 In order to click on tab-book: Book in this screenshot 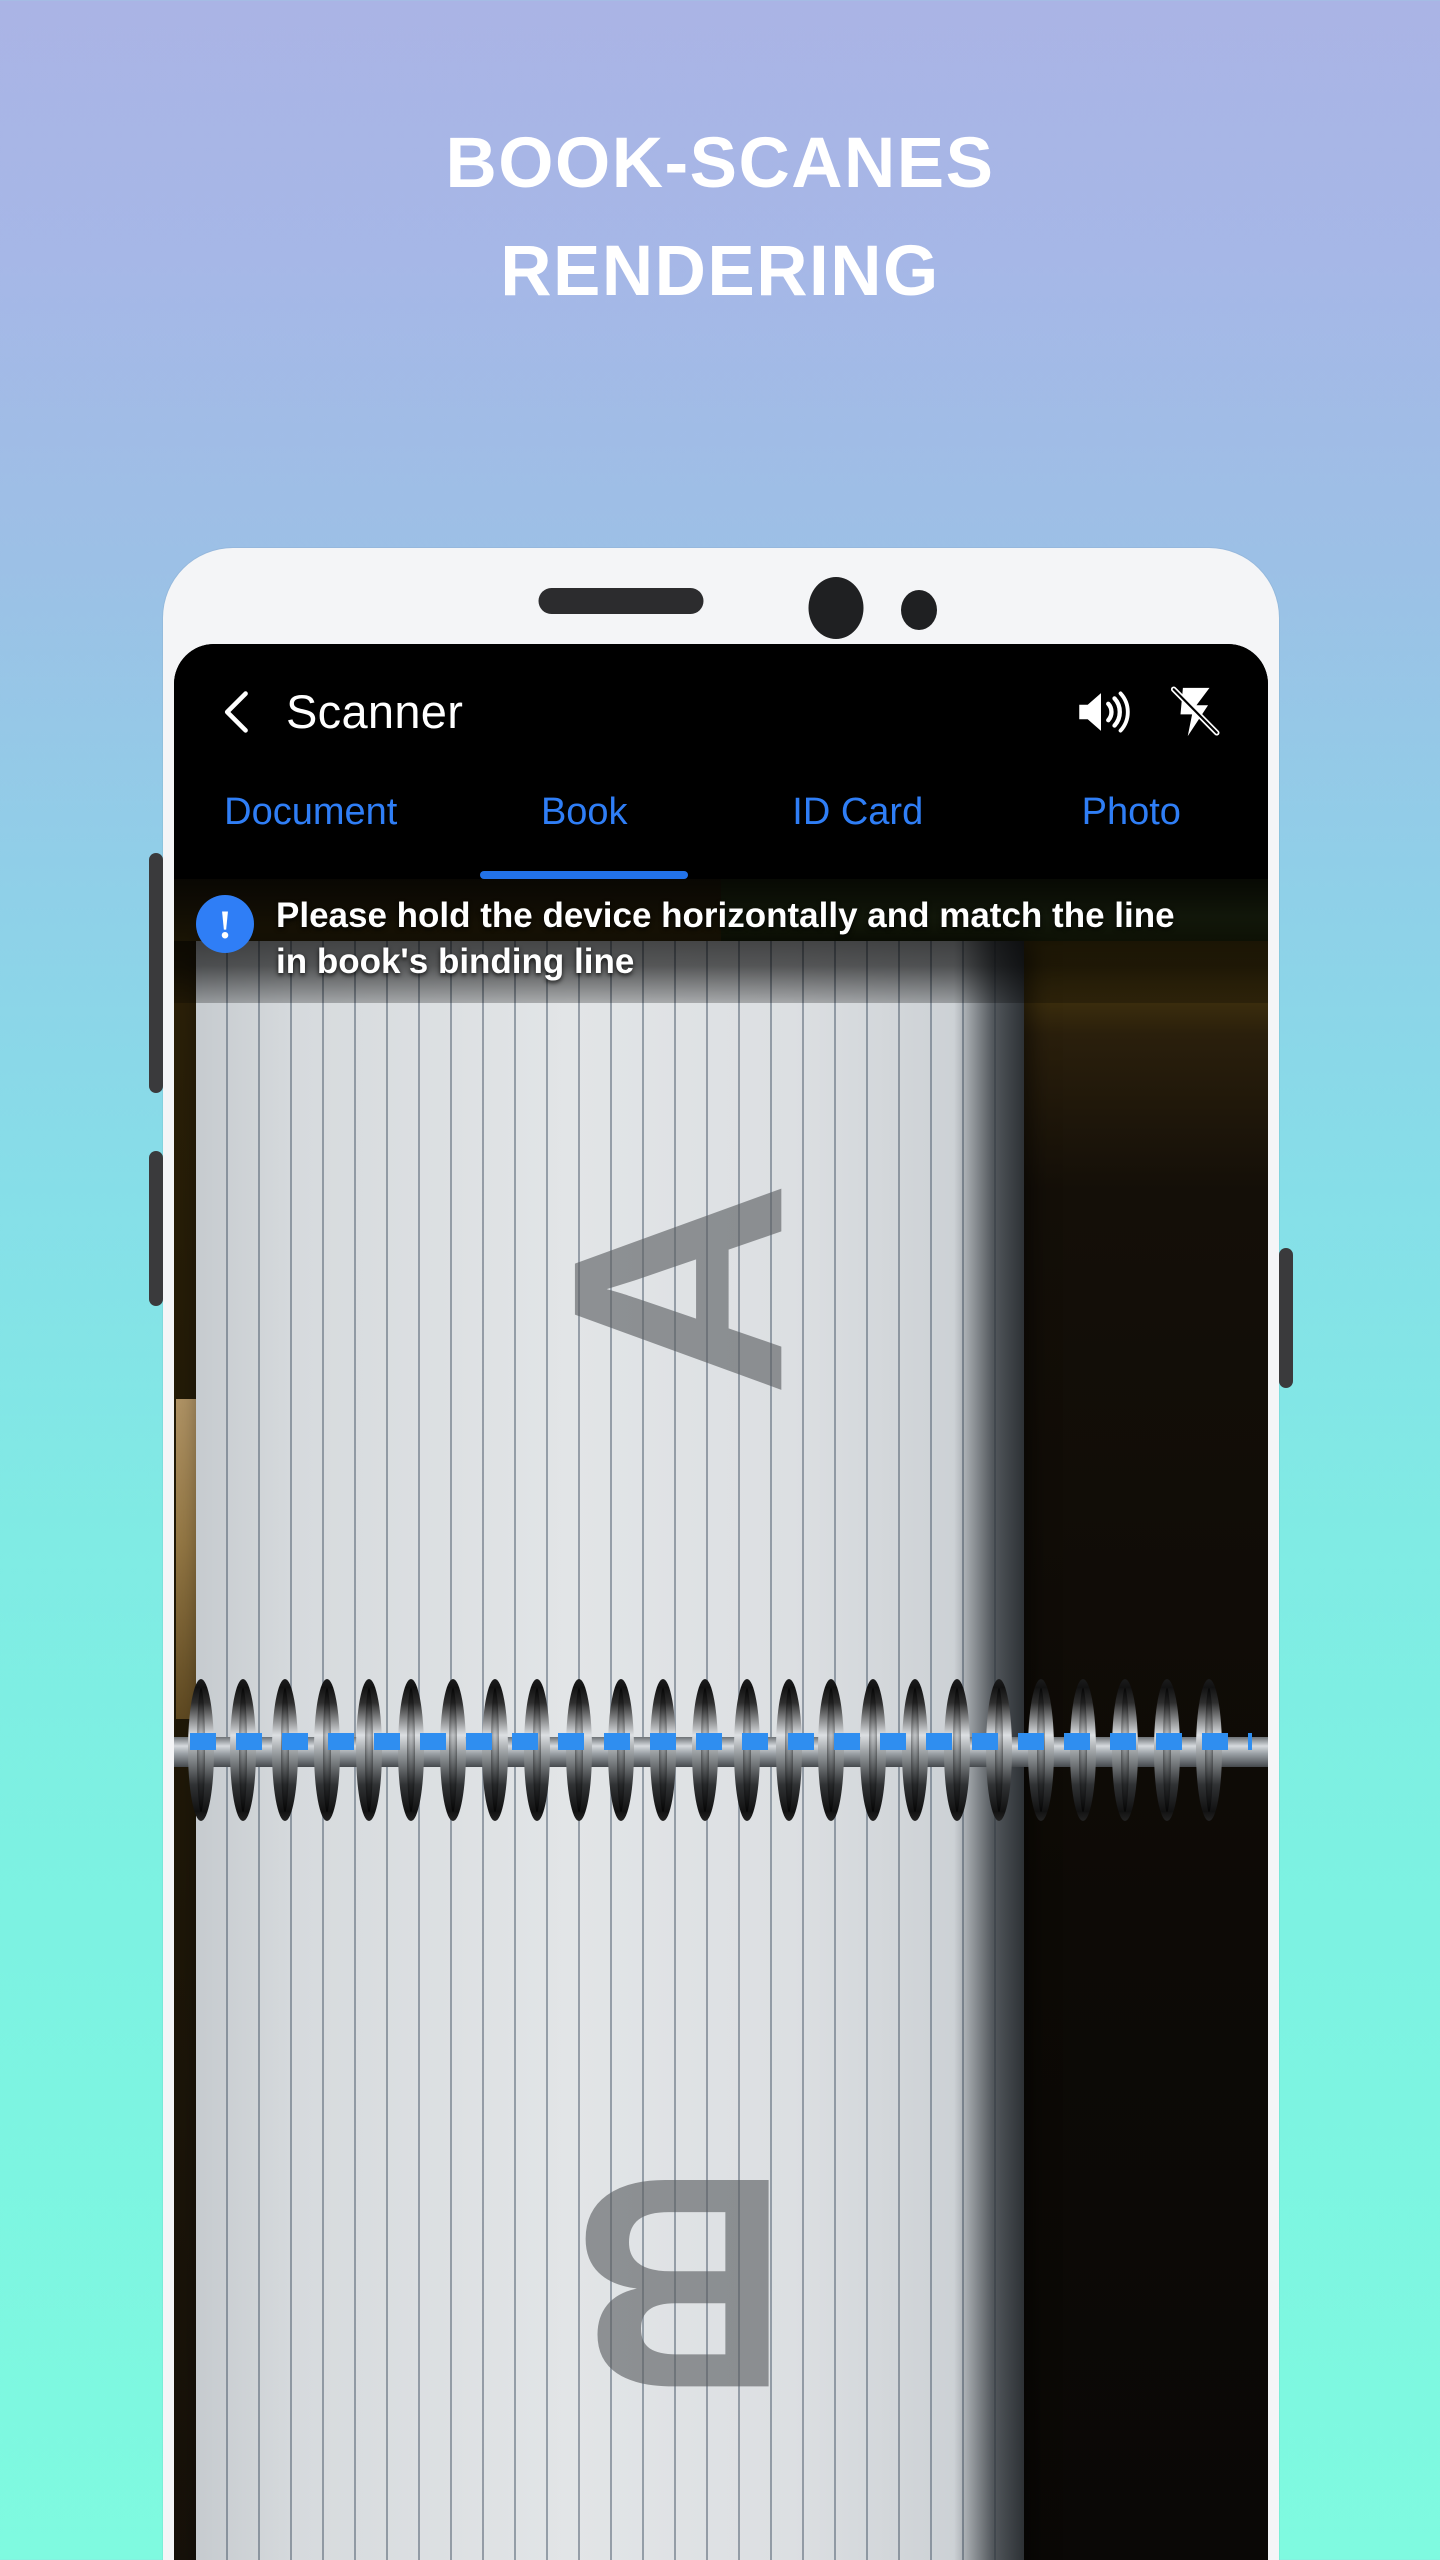, I will do `click(585, 829)`.